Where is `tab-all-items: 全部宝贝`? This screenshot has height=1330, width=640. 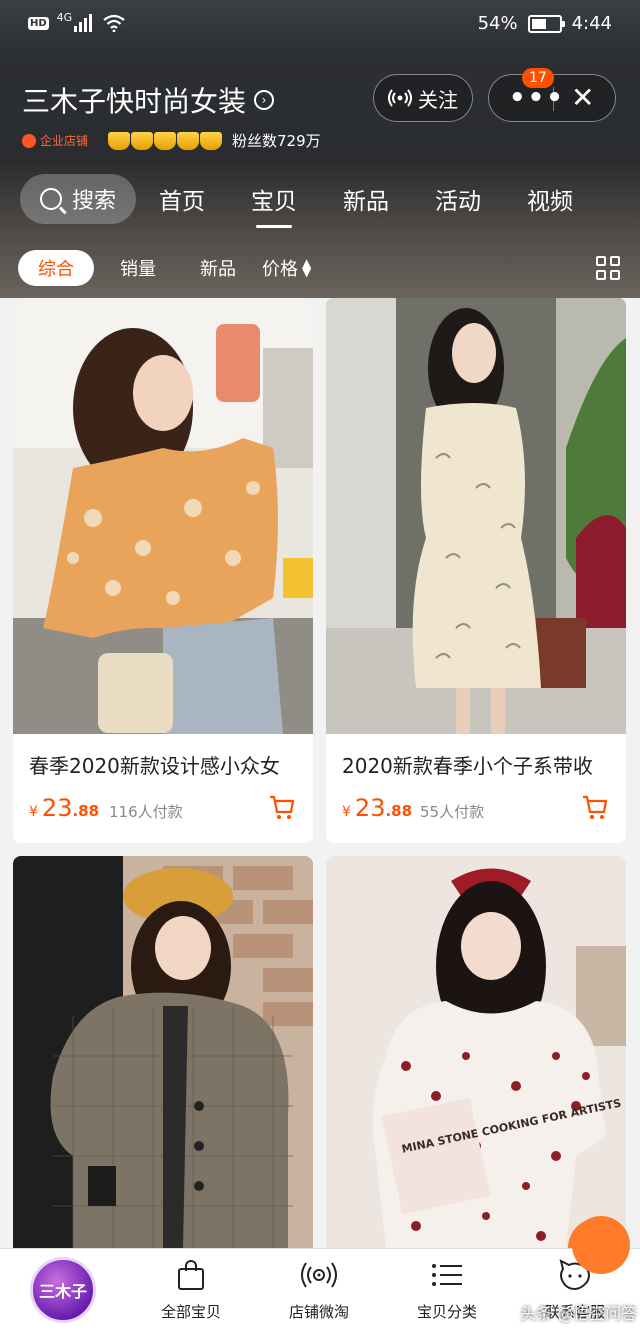
tab-all-items: 全部宝贝 is located at coordinates (191, 1288).